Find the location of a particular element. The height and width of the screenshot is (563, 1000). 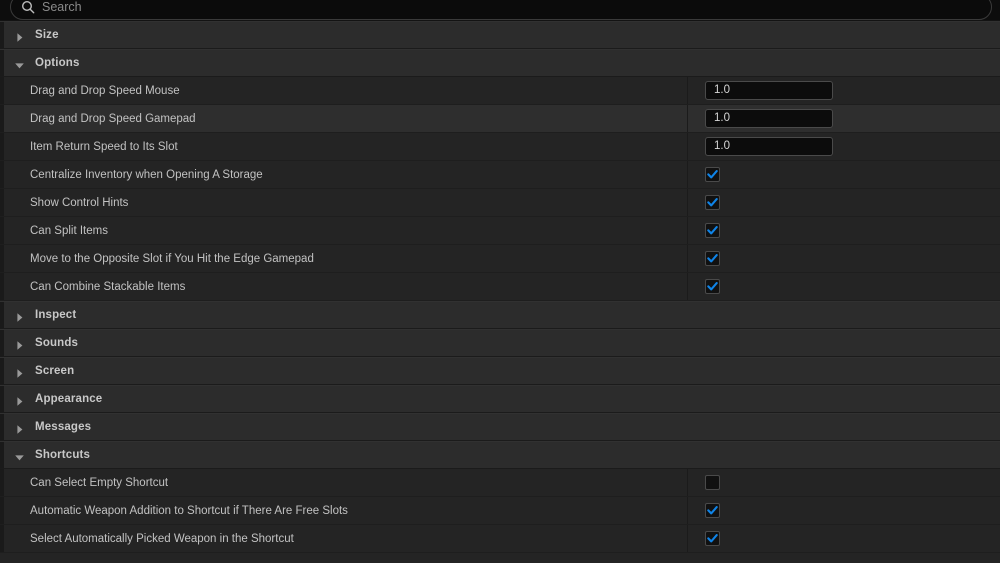

property-row: Show Control Hints is located at coordinates (500, 203).